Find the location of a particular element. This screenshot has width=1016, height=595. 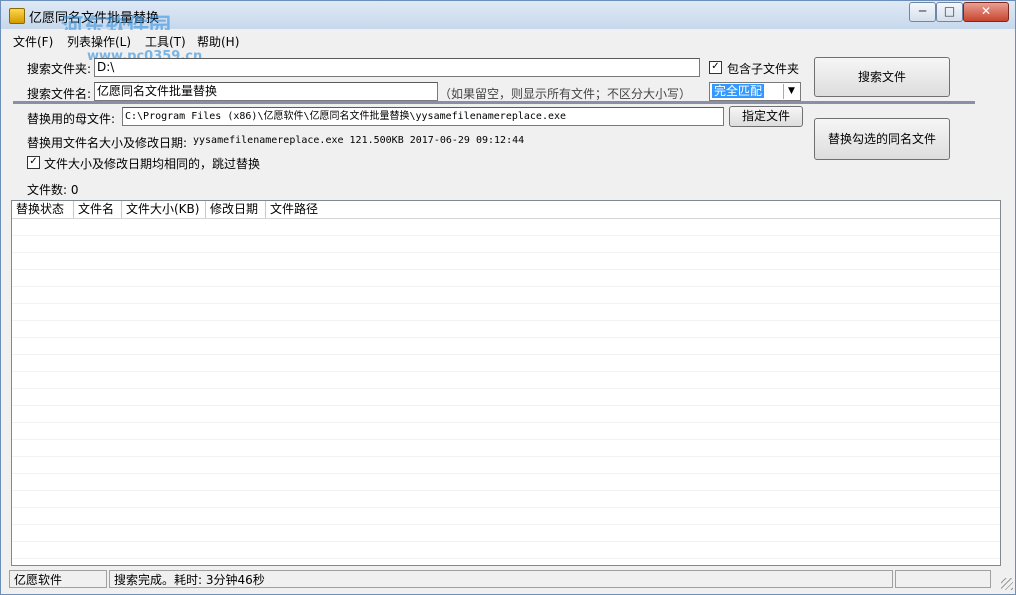

column-header-size: 文件大小(KB) is located at coordinates (164, 209).